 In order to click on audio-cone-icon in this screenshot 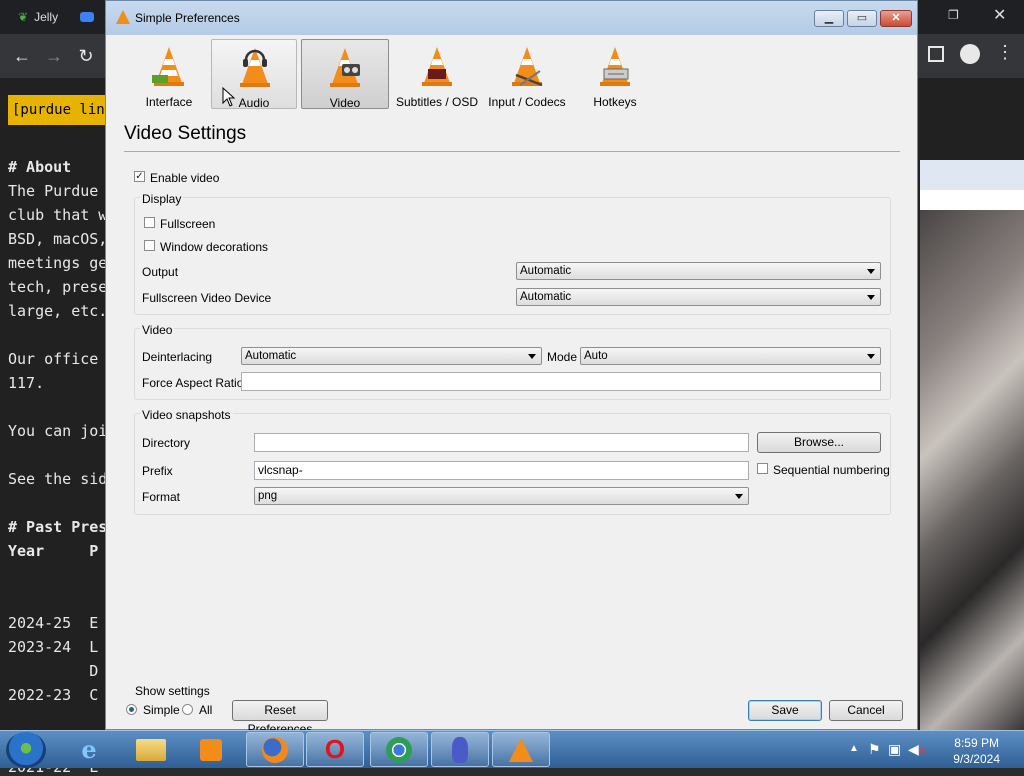, I will do `click(255, 67)`.